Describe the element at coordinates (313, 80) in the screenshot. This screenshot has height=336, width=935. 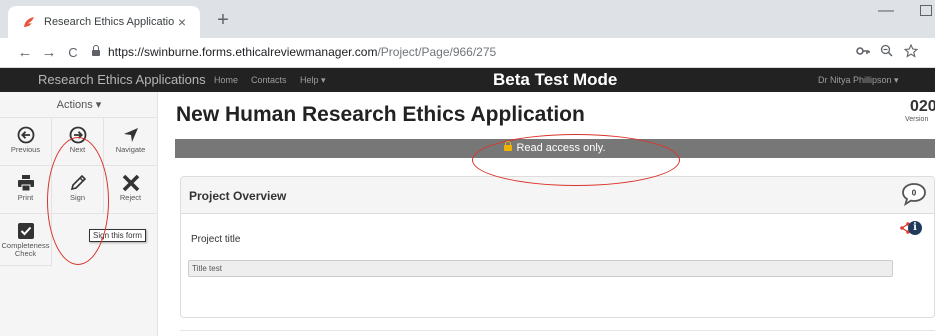
I see `nav-help-dropdown: Help ▾` at that location.